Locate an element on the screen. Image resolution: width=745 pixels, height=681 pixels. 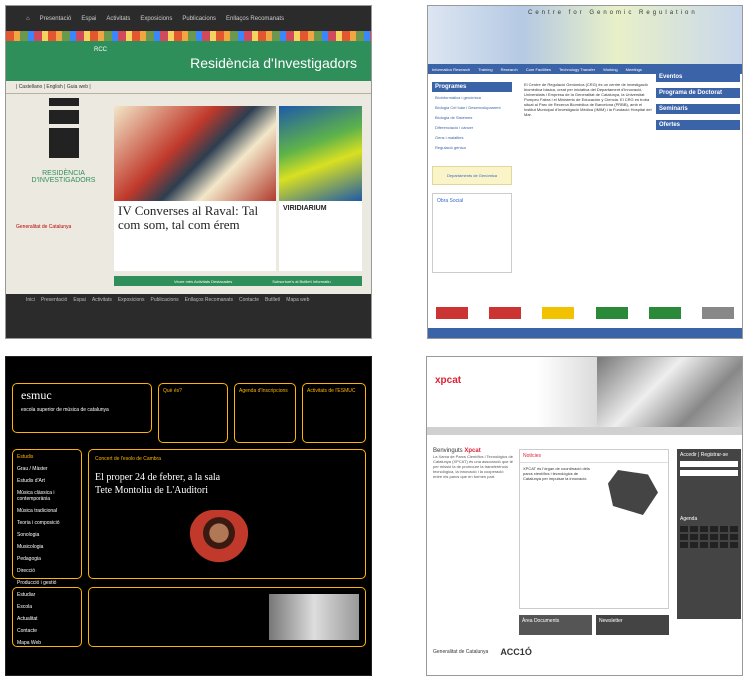
agenda-box: Agenda d'Inscripcions is located at coordinates (265, 413).